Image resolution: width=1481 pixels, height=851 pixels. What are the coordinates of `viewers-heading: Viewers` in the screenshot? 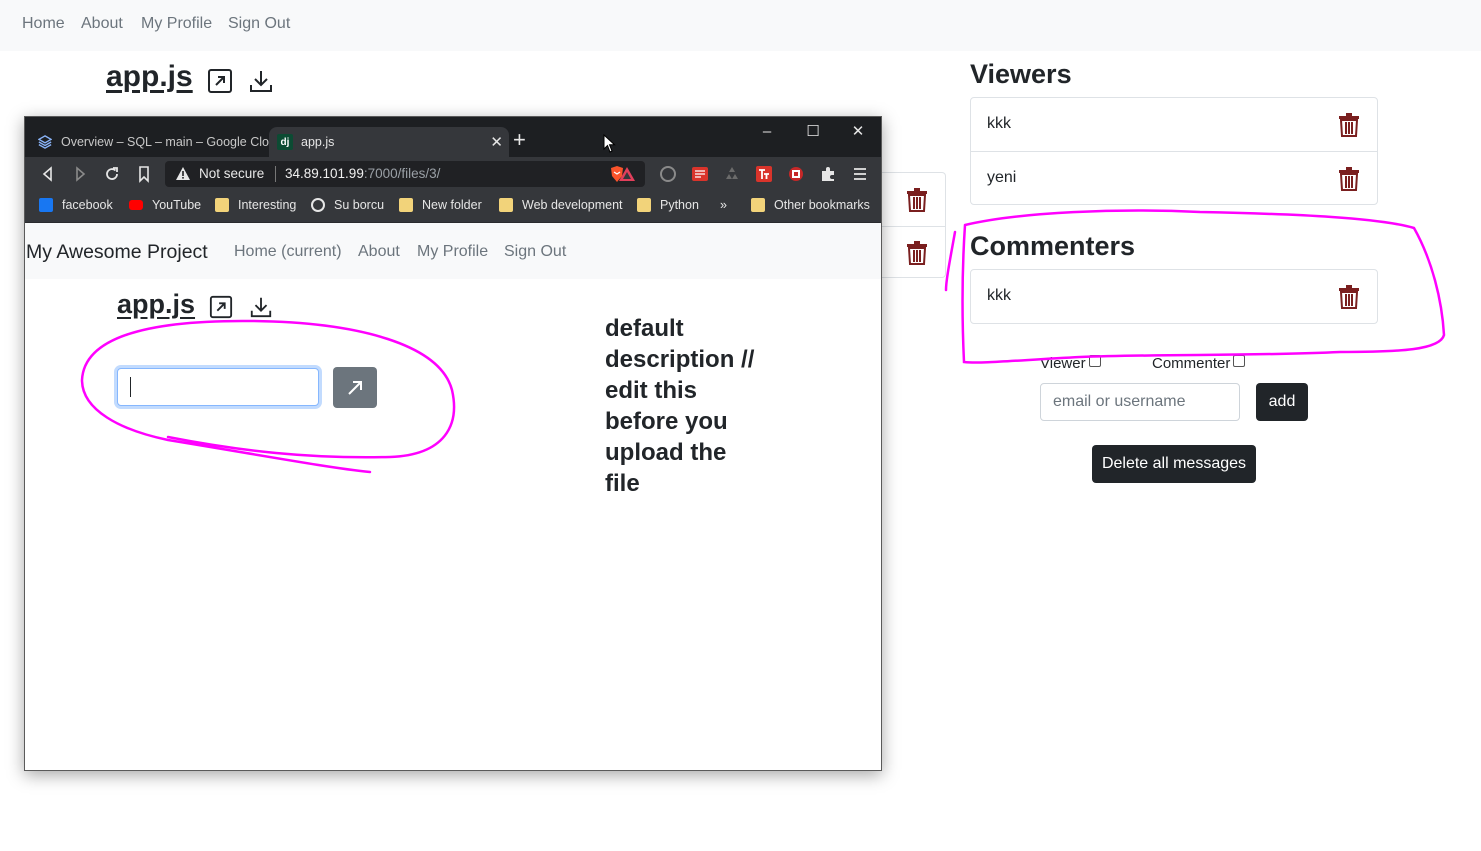 It's located at (1021, 74).